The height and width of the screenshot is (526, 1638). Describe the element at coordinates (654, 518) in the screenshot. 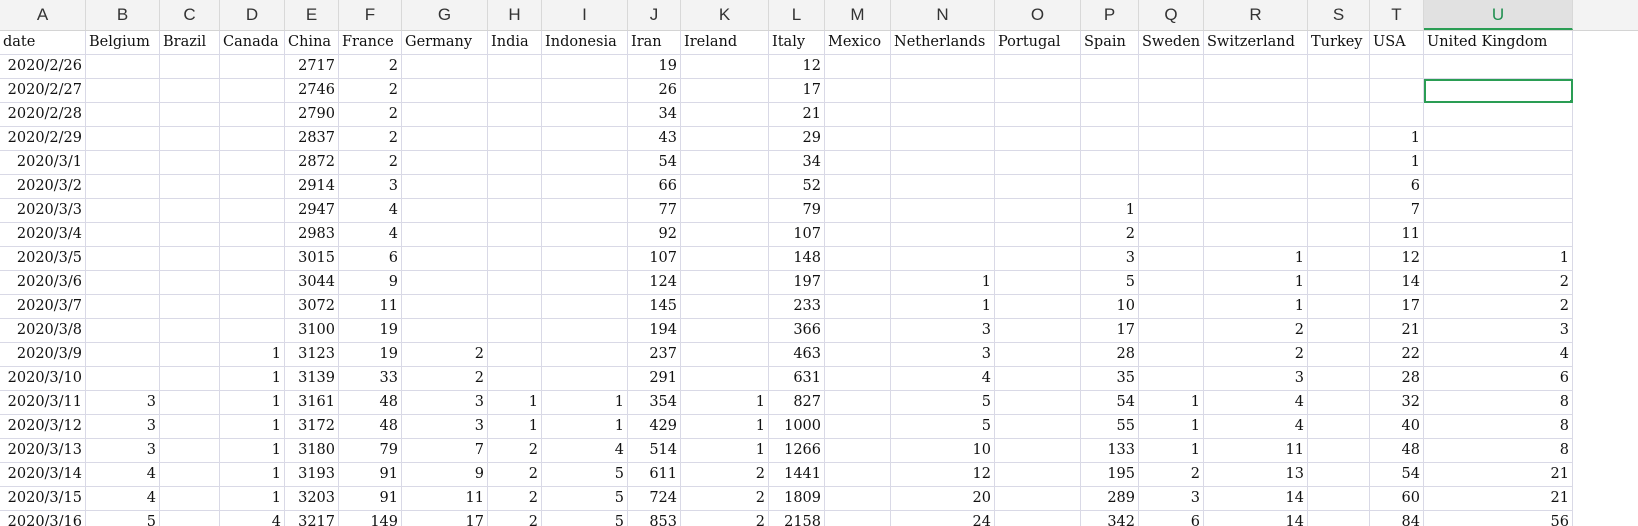

I see `data-cell: 853` at that location.